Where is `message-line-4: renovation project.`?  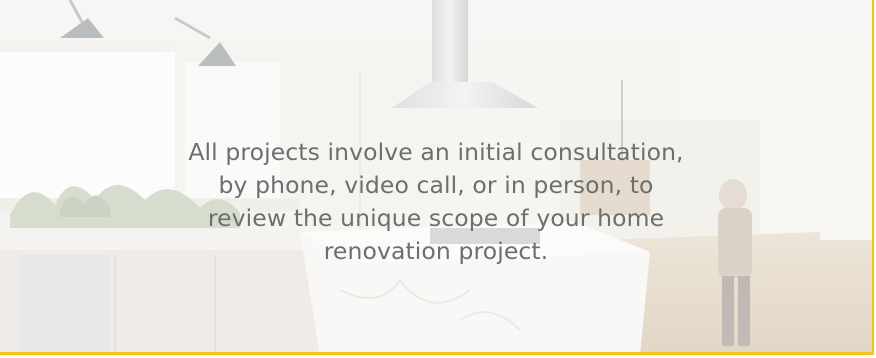 message-line-4: renovation project. is located at coordinates (436, 250).